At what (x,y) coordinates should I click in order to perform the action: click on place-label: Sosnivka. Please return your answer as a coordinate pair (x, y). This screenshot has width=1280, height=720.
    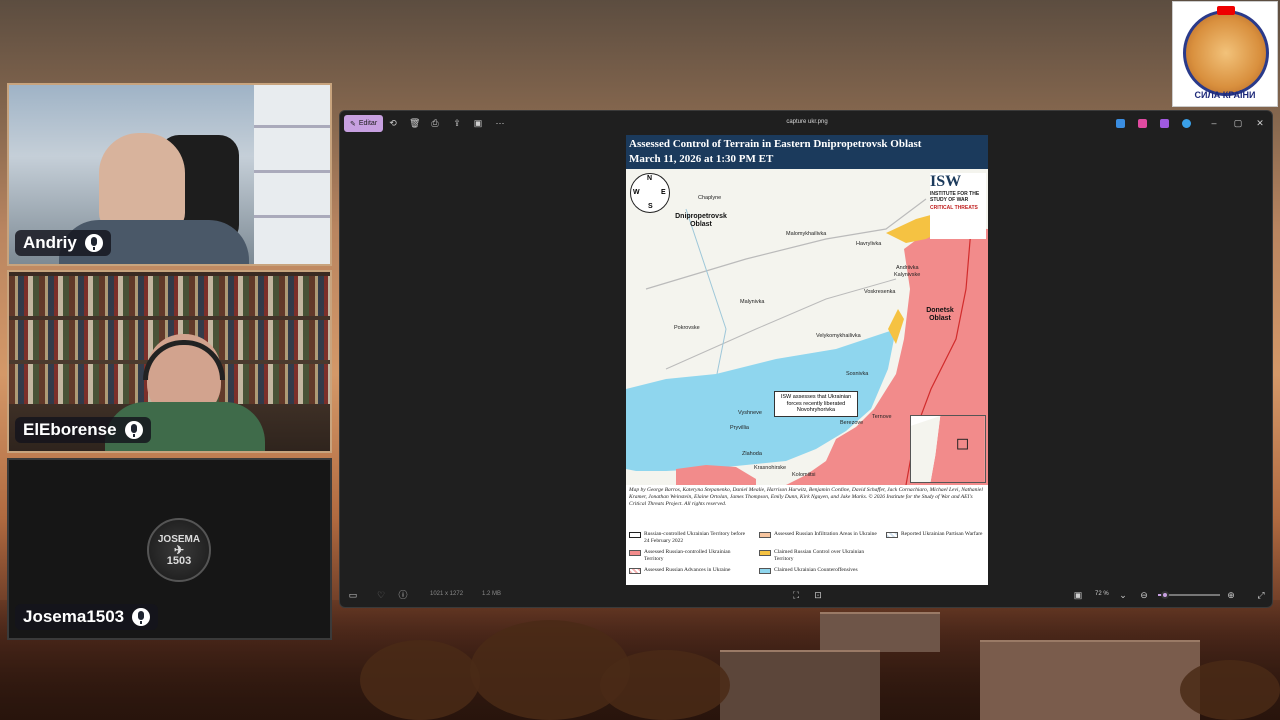
    Looking at the image, I should click on (857, 374).